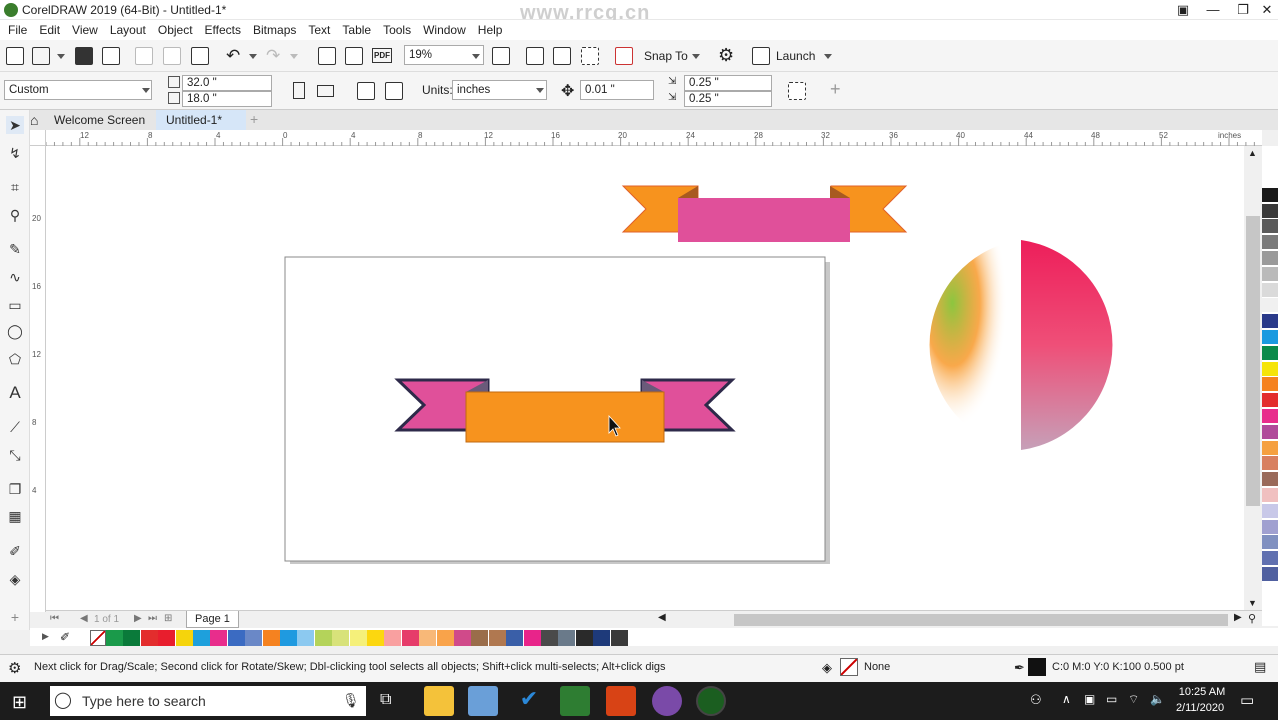 This screenshot has height=720, width=1278. Describe the element at coordinates (1036, 700) in the screenshot. I see `people-icon: ⚇` at that location.